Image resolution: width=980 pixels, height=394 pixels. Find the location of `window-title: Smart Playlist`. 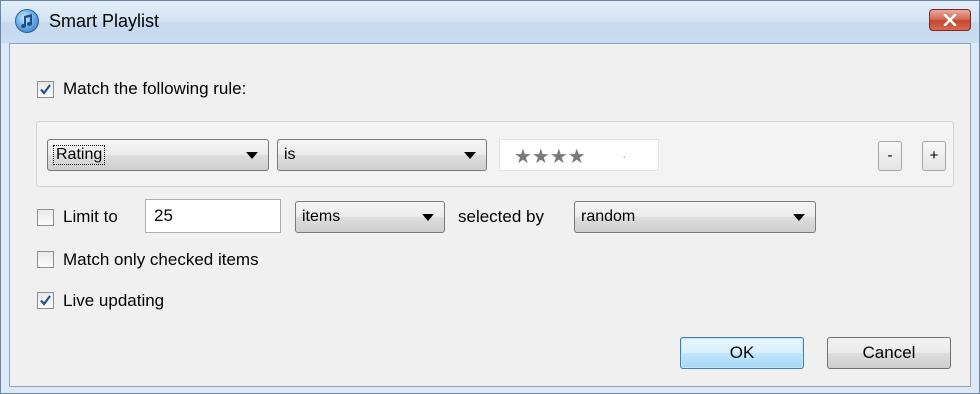

window-title: Smart Playlist is located at coordinates (104, 21).